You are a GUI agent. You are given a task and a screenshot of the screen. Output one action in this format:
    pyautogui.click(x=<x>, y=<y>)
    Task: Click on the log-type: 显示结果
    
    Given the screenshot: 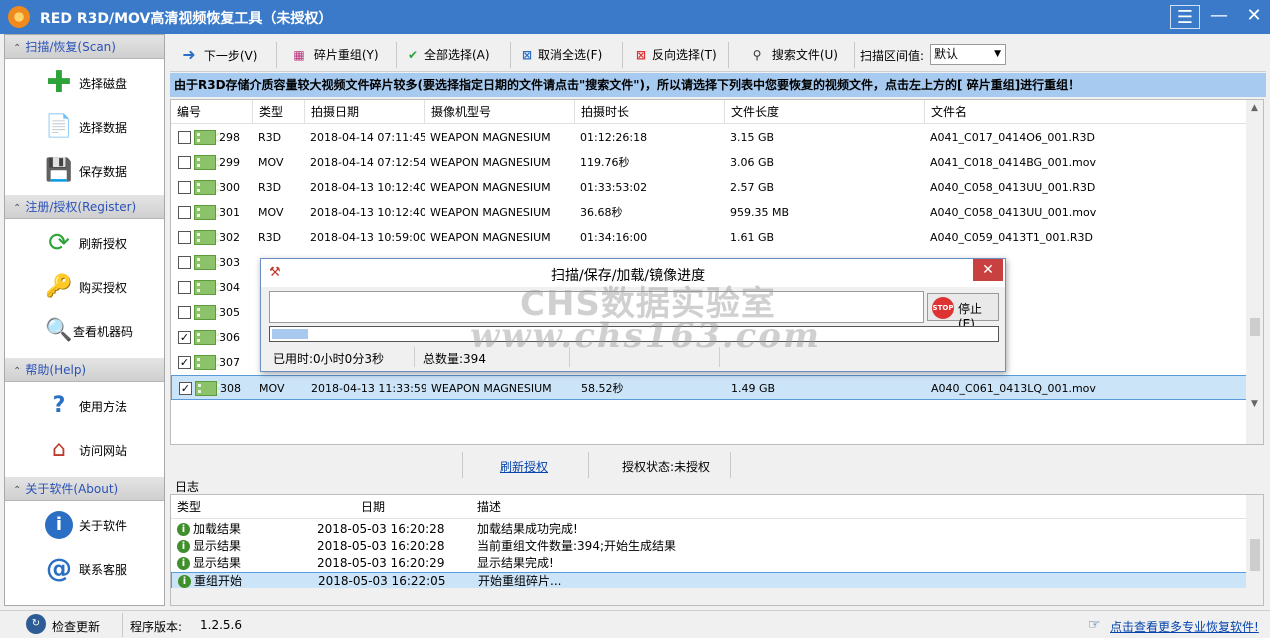 What is the action you would take?
    pyautogui.click(x=217, y=546)
    